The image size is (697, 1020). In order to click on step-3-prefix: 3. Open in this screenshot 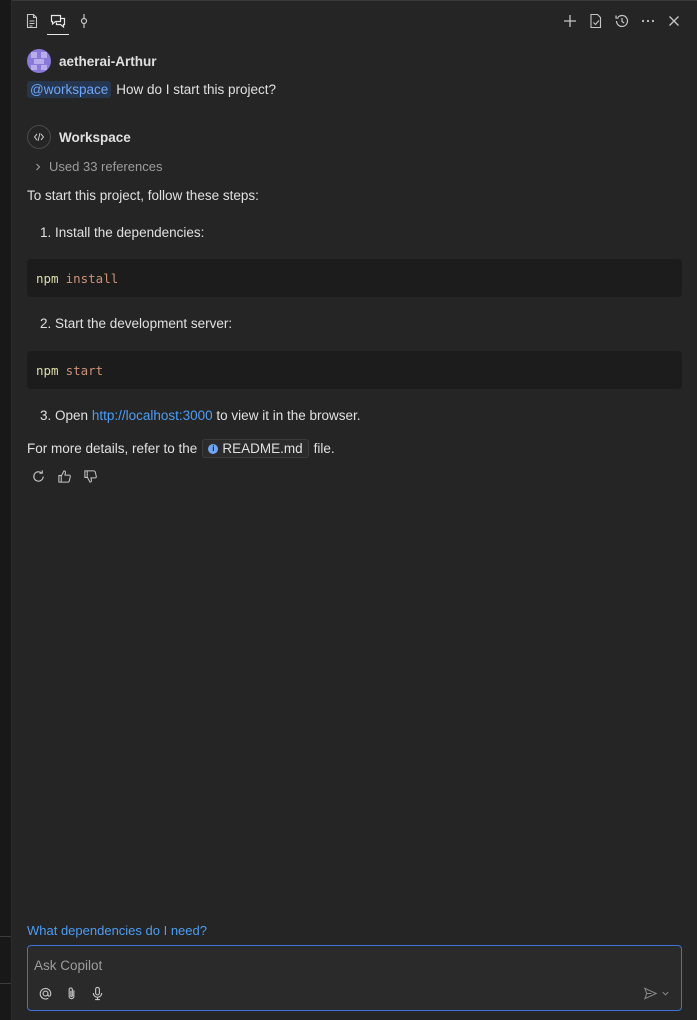, I will do `click(64, 415)`.